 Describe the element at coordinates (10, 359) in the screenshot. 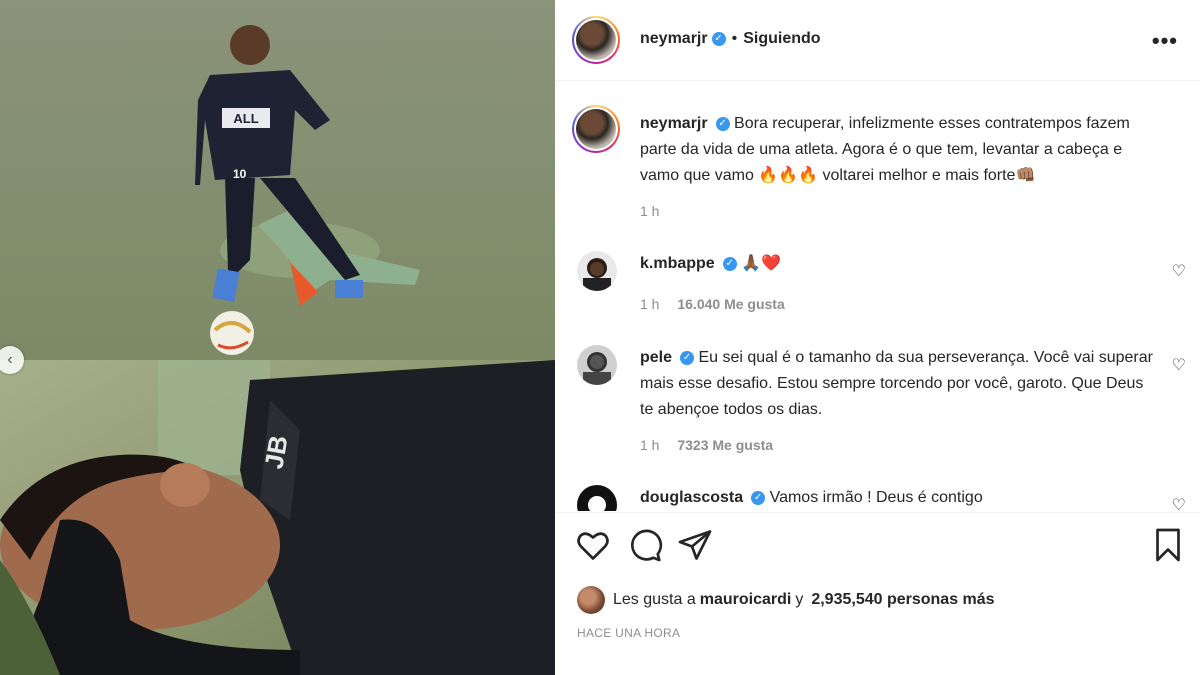

I see `chevron-left-icon: ‹` at that location.